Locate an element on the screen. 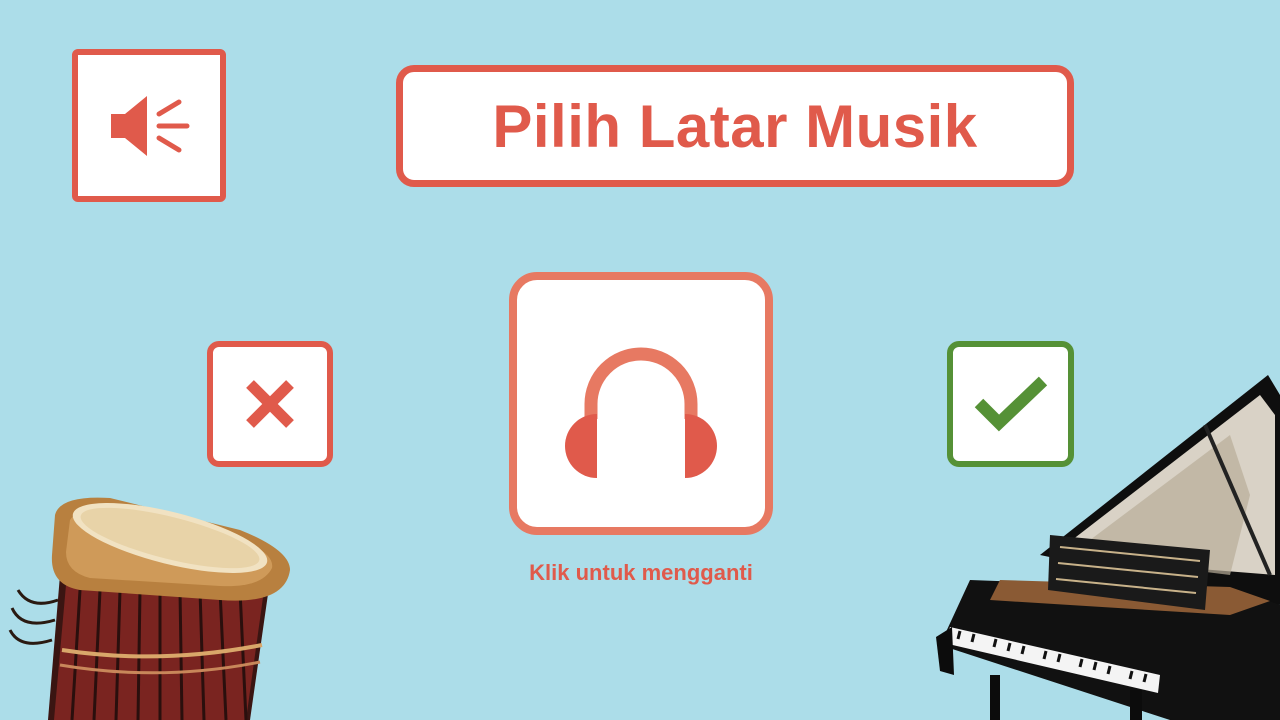 This screenshot has width=1280, height=720. headphones-icon is located at coordinates (641, 404).